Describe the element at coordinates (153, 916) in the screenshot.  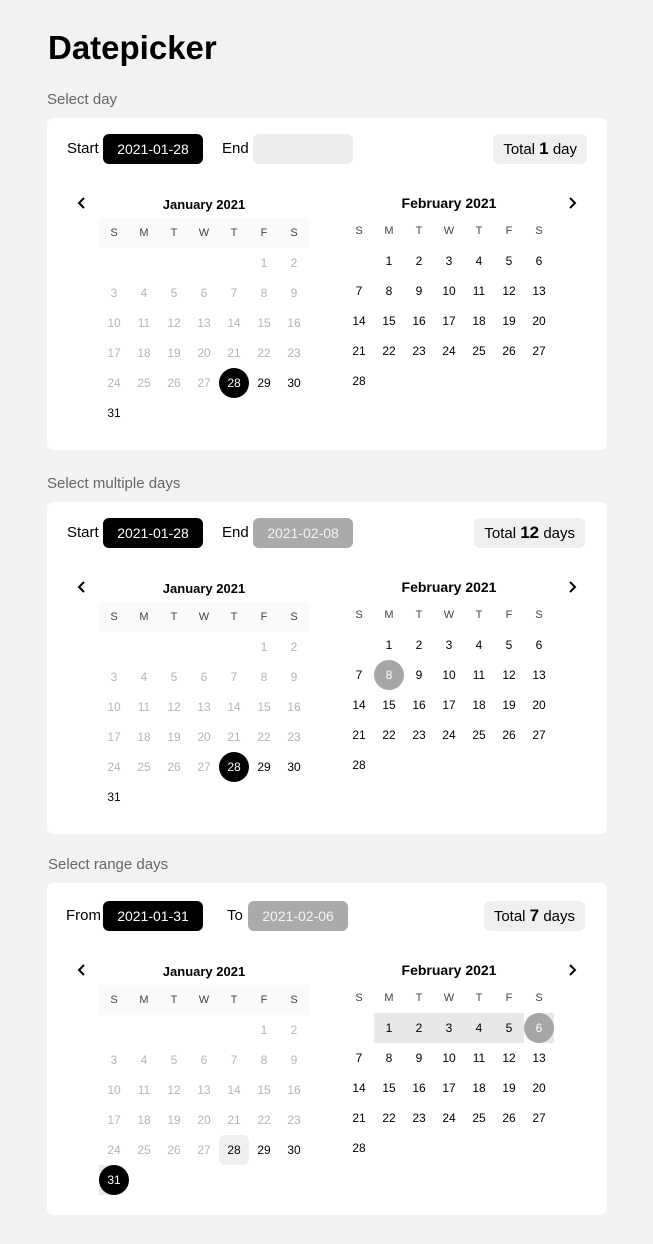
I see `from-date-field: 2021-01-31` at that location.